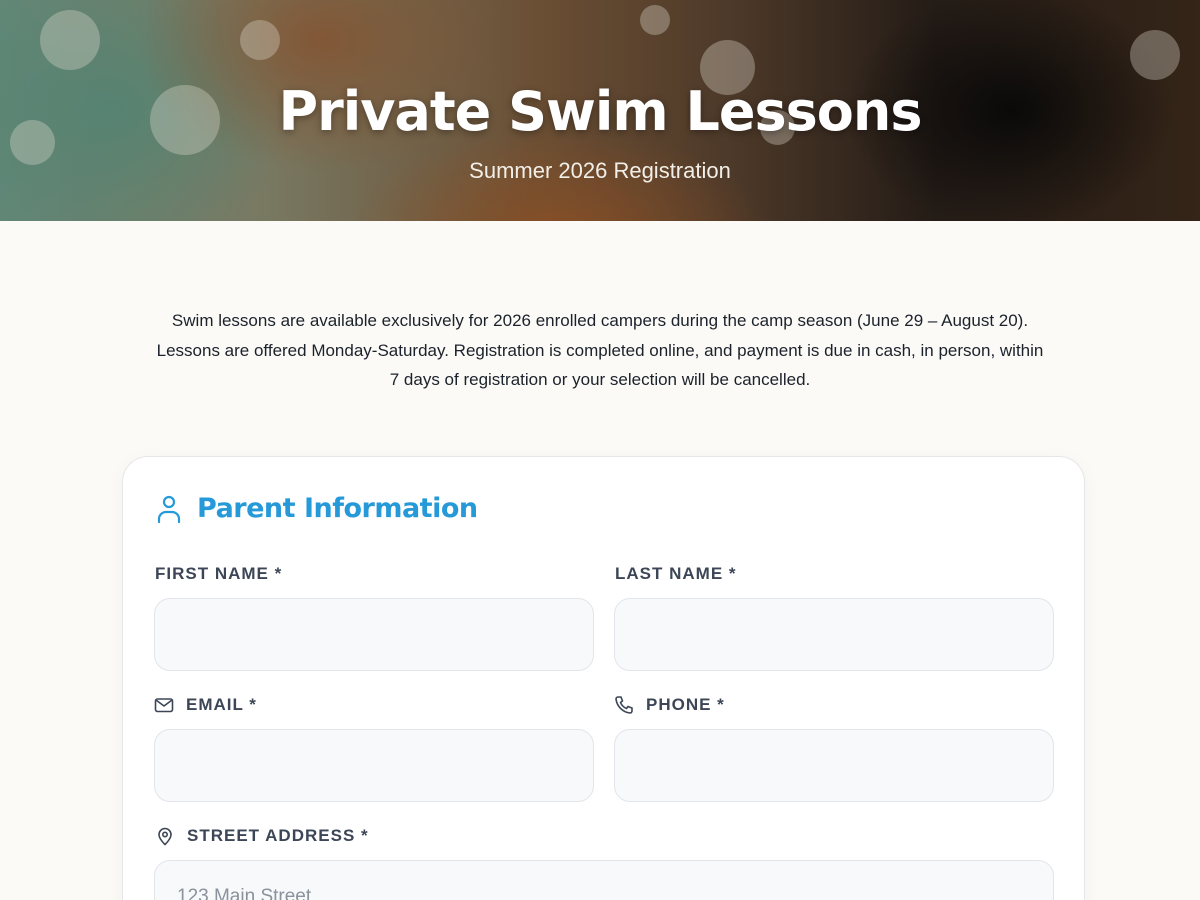 The height and width of the screenshot is (900, 1200). What do you see at coordinates (165, 836) in the screenshot?
I see `map-pin-icon` at bounding box center [165, 836].